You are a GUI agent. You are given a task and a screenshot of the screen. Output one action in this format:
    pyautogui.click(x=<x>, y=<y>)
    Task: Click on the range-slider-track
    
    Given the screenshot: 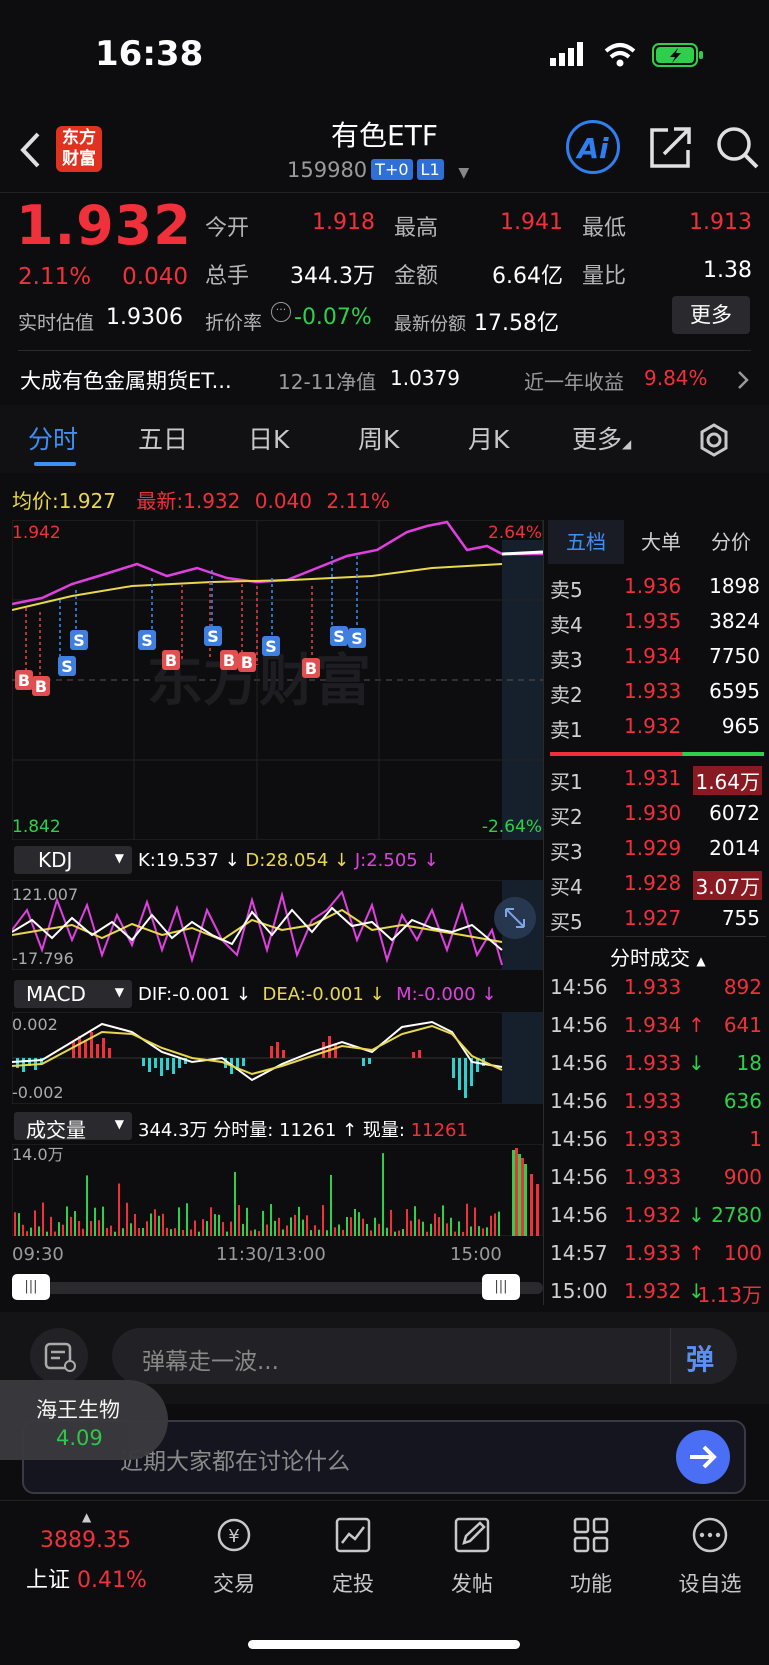 What is the action you would take?
    pyautogui.click(x=277, y=1288)
    